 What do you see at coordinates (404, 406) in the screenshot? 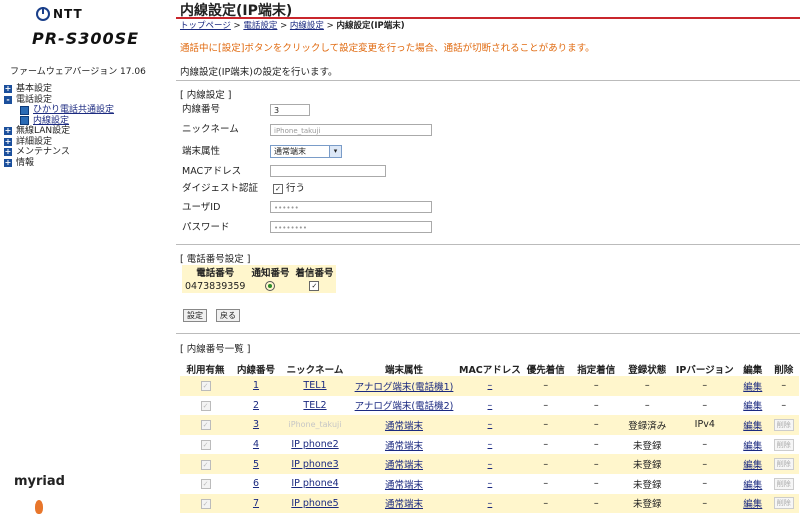
I see `terminal-link: アナログ端末(電話機2)` at bounding box center [404, 406].